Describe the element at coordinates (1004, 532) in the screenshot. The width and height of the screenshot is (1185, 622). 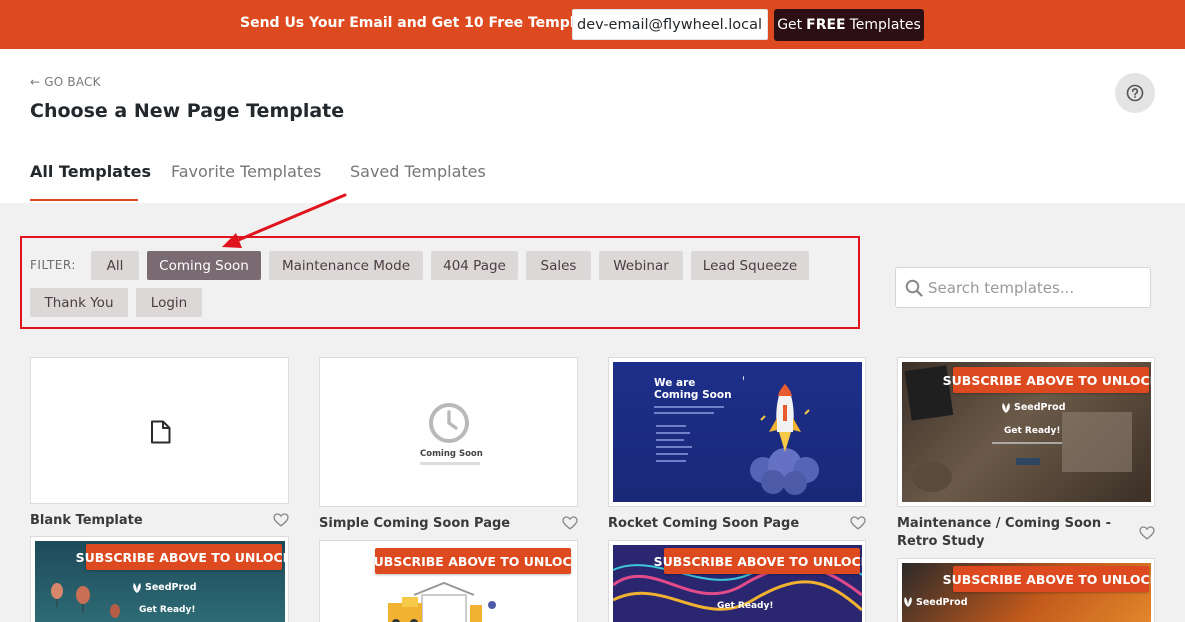
I see `template-name-retro-study: Maintenance / Coming Soon - Retro Study` at that location.